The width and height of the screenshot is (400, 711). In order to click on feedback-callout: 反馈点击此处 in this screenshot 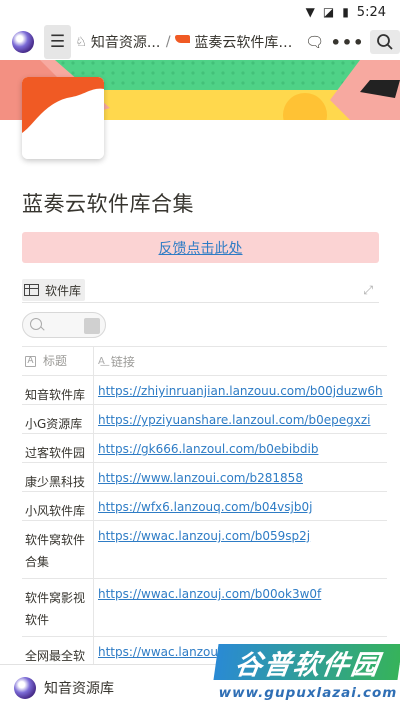, I will do `click(200, 247)`.